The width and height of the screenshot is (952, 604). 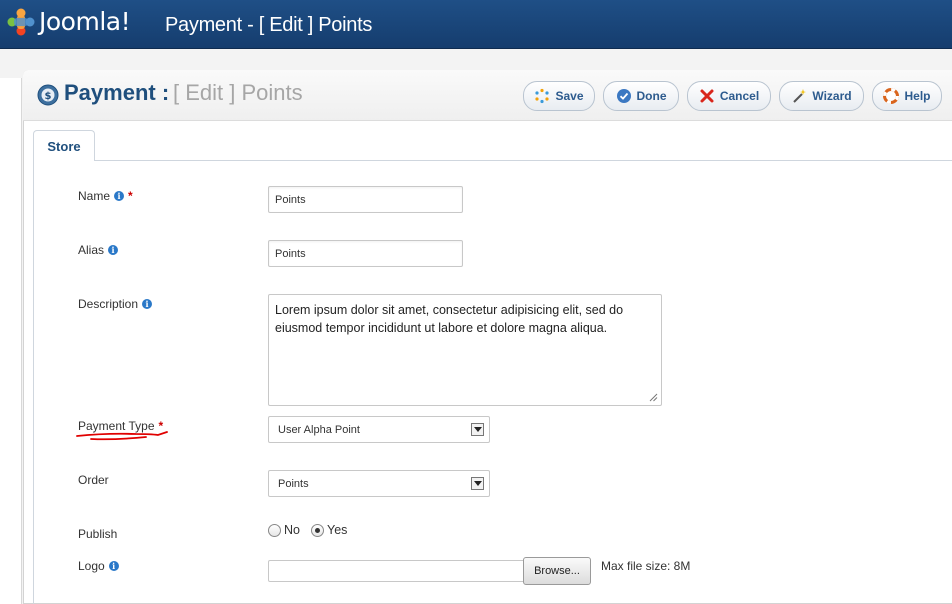 I want to click on logo-file-input, so click(x=397, y=571).